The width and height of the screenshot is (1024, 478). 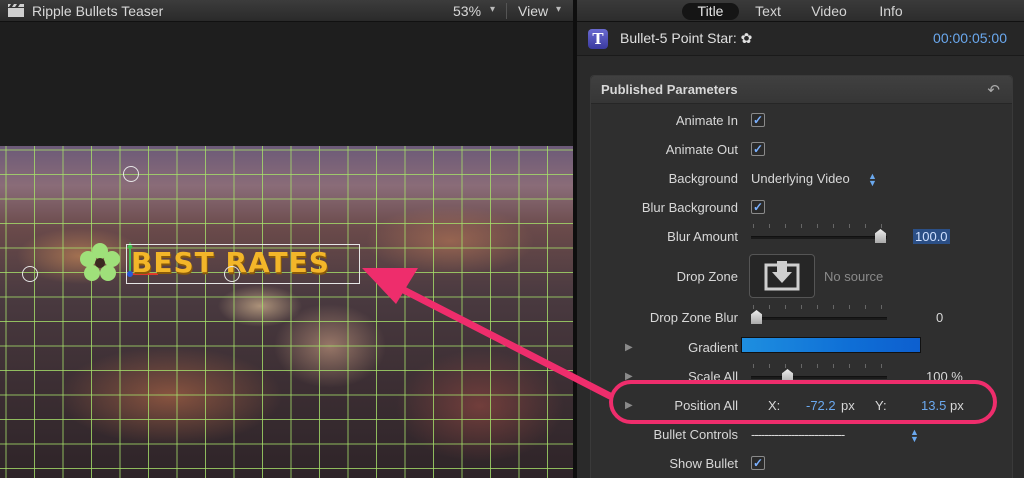 I want to click on animate-in-checkbox: ✓, so click(x=758, y=120).